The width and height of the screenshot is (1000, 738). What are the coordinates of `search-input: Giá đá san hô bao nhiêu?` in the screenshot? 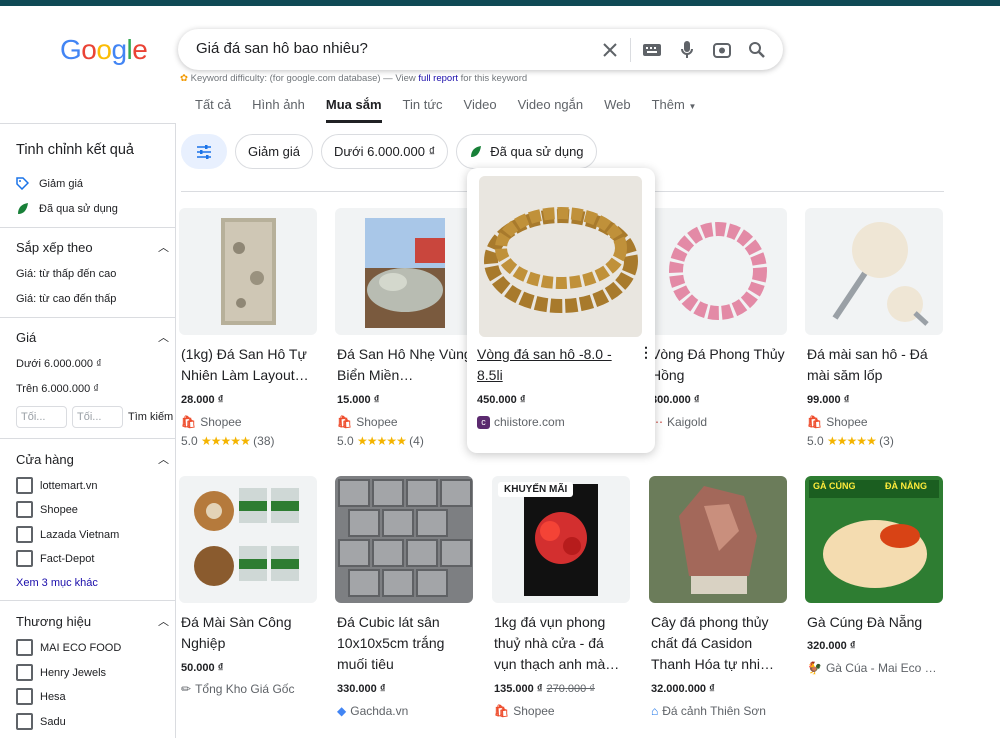 It's located at (282, 48).